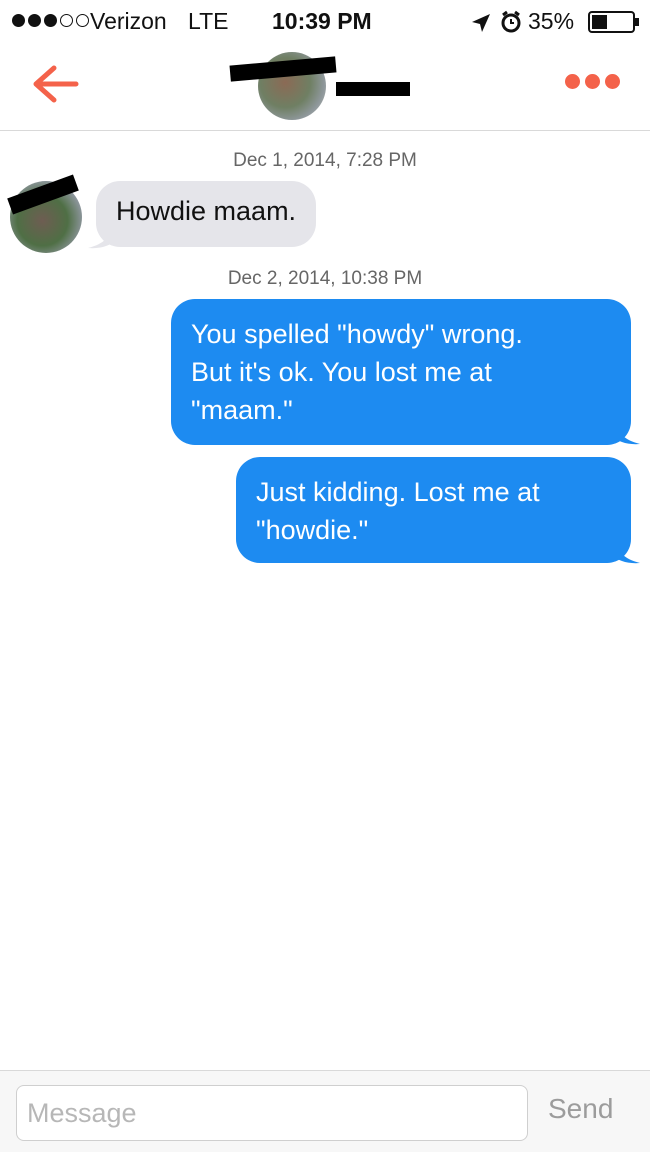 The height and width of the screenshot is (1152, 650). What do you see at coordinates (341, 372) in the screenshot?
I see `message-line: But it's ok. You lost me at` at bounding box center [341, 372].